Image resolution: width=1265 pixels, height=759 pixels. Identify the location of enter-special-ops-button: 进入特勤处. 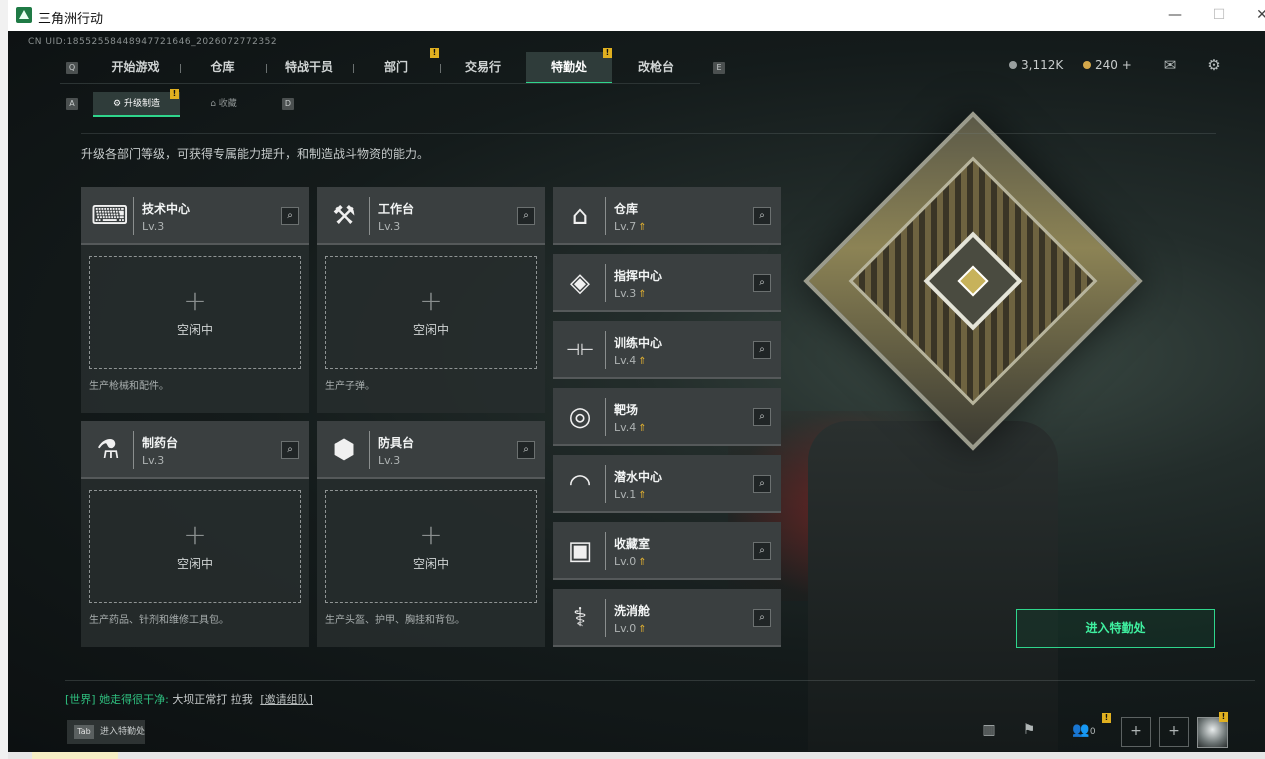
(1115, 628).